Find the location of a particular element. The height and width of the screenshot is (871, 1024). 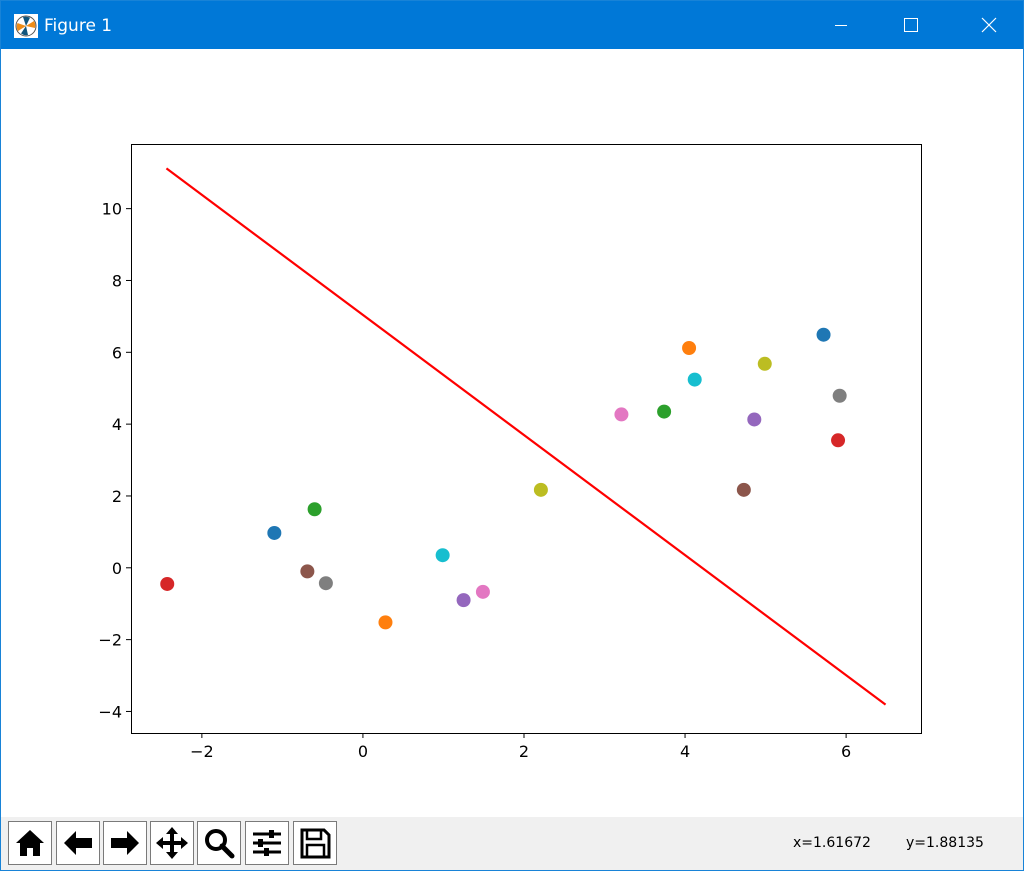

x-tick-label: 4 is located at coordinates (685, 751).